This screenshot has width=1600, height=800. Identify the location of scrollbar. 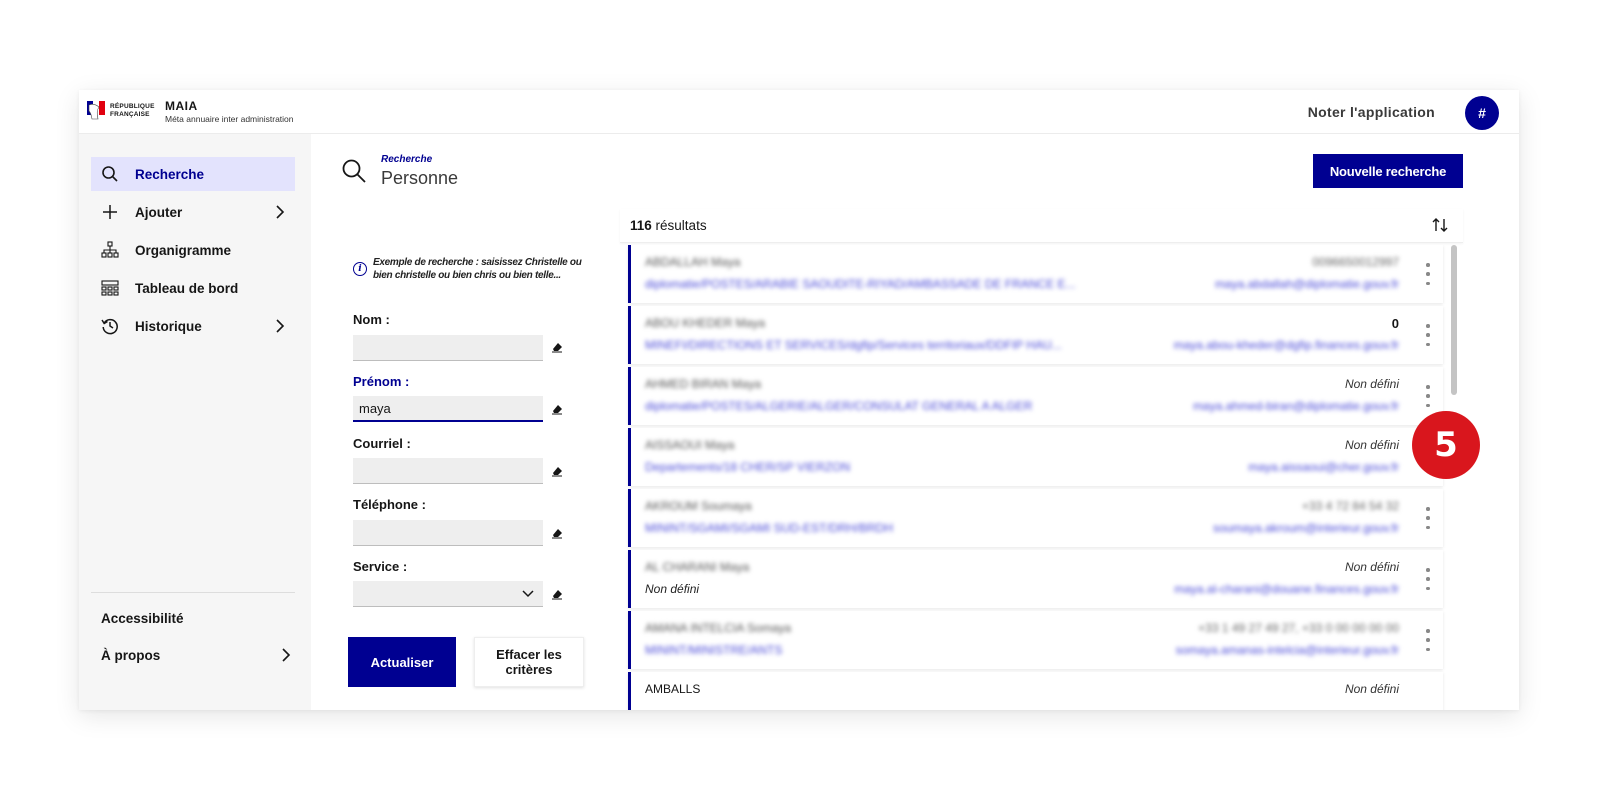
(1454, 320).